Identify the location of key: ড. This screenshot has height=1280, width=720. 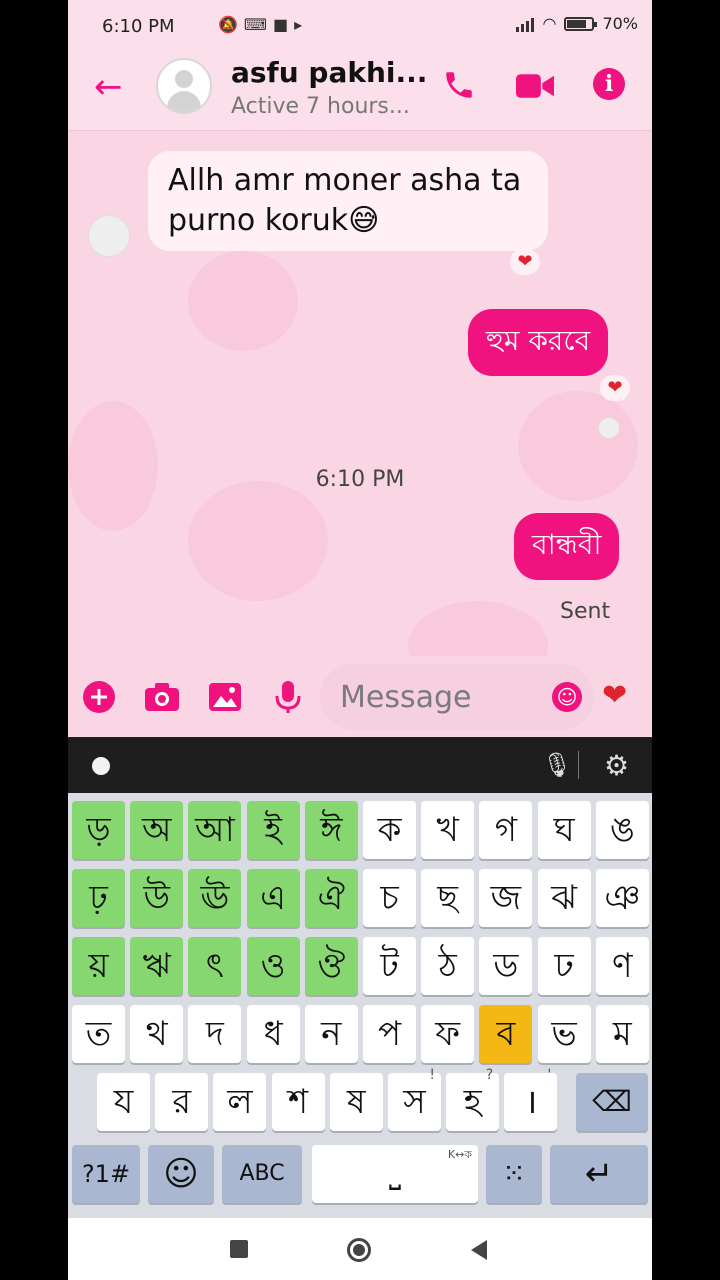
(506, 966).